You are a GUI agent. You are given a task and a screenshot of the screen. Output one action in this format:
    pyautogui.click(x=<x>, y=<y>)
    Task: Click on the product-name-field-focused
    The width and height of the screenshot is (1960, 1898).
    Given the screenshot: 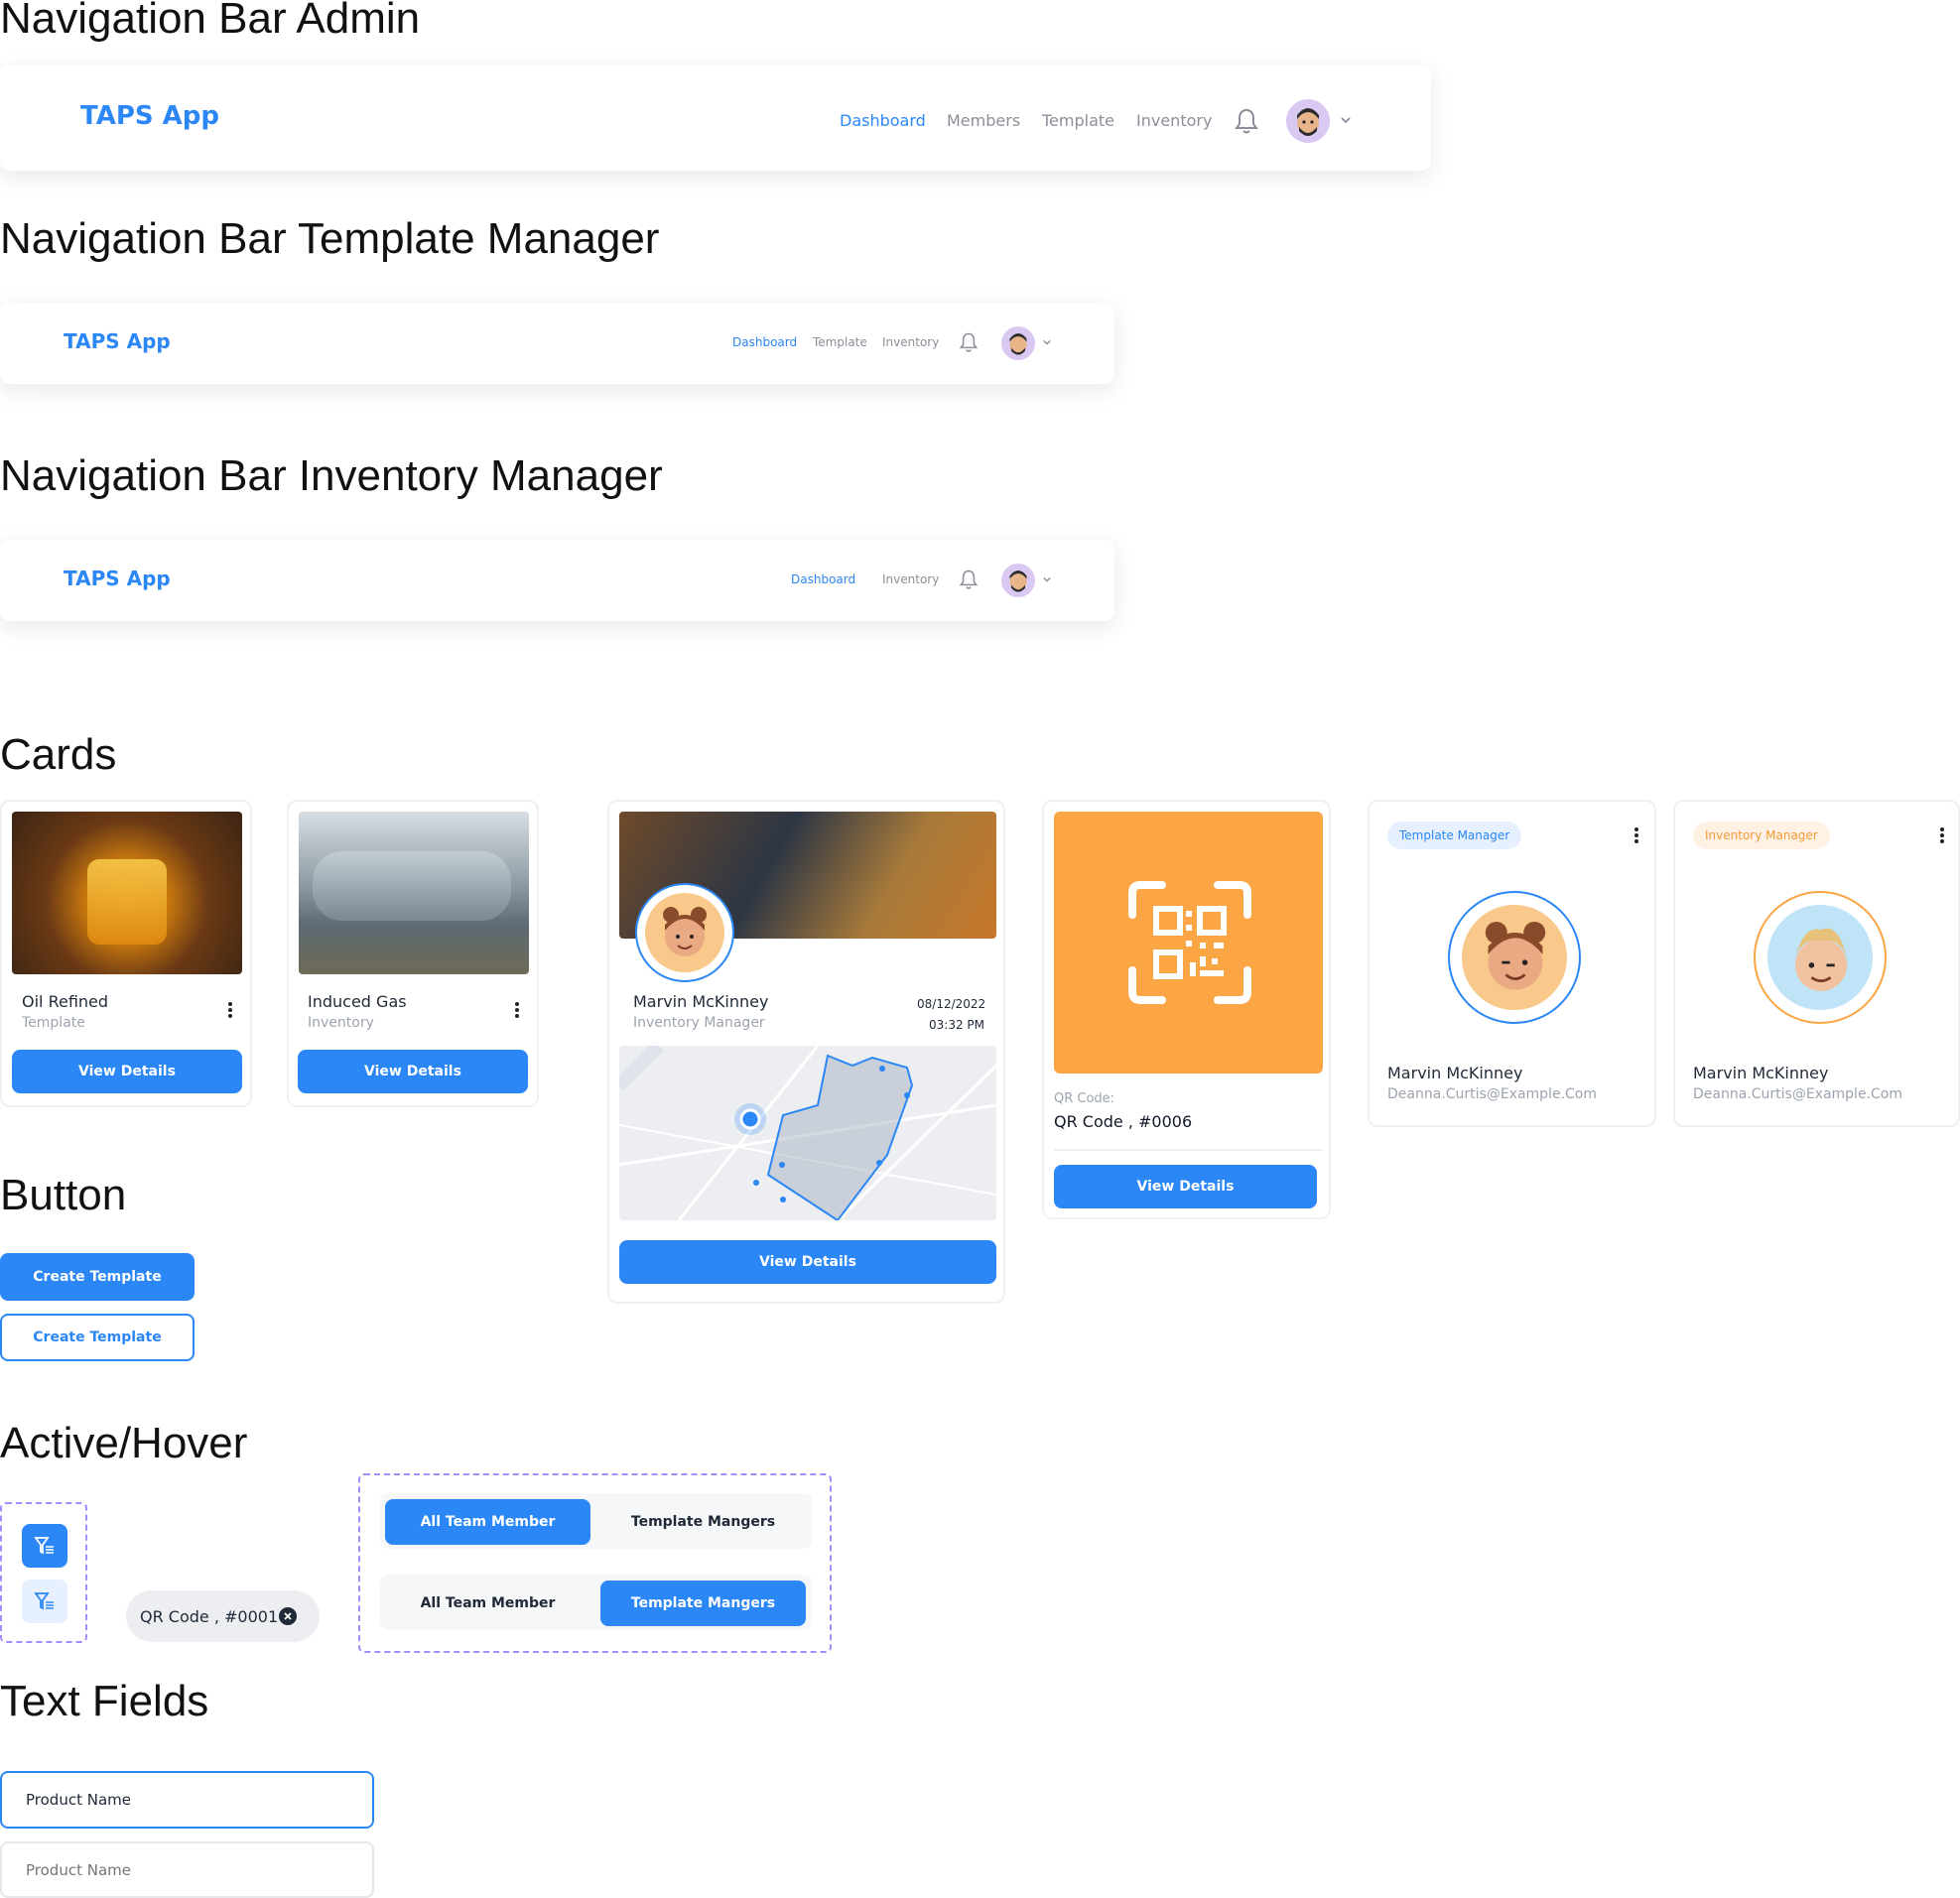 What is the action you would take?
    pyautogui.click(x=187, y=1800)
    